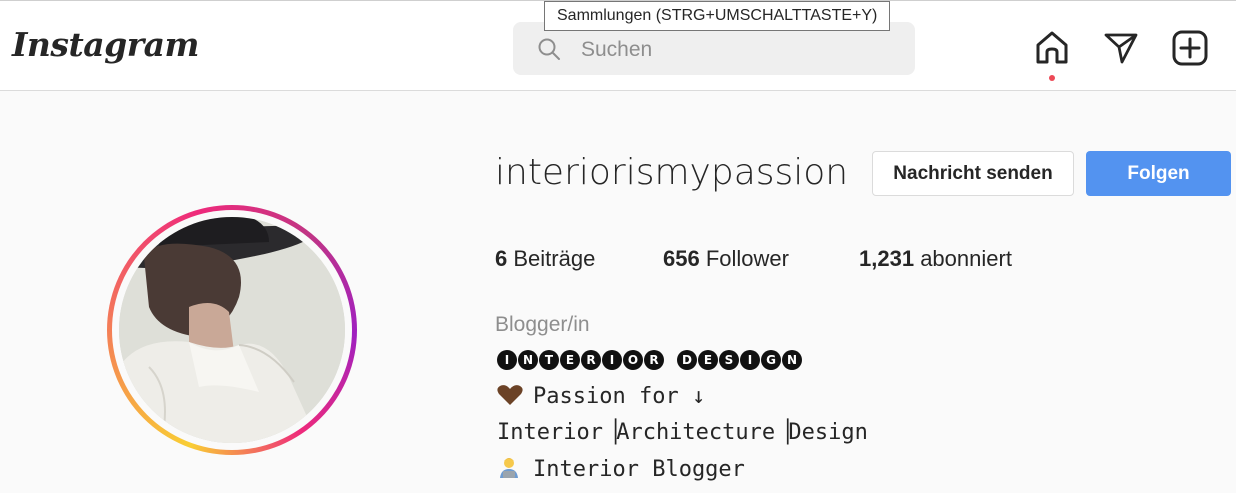  I want to click on bio-line-passion: Passion for ↓, so click(601, 396).